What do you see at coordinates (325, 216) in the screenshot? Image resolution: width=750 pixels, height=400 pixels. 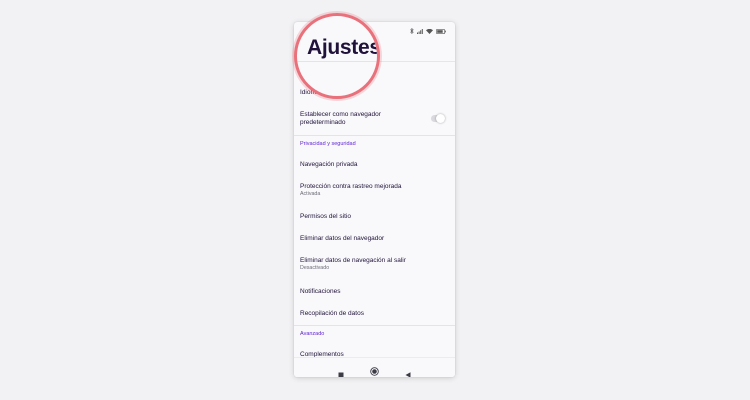 I see `setting-site-permissions-label: Permisos del sitio` at bounding box center [325, 216].